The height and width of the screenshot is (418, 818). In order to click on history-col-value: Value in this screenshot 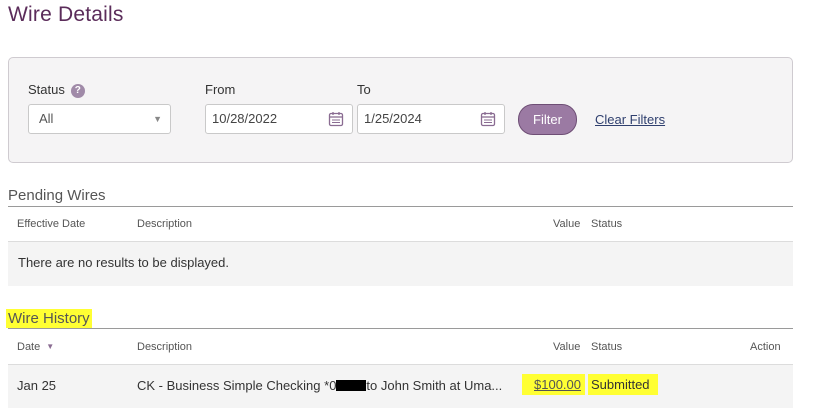, I will do `click(567, 347)`.